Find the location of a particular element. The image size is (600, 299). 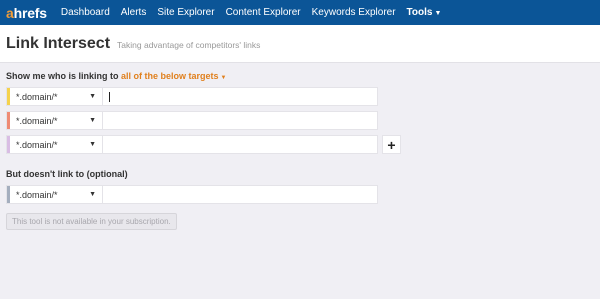

exclude-mode-value: *.domain/* is located at coordinates (37, 194).